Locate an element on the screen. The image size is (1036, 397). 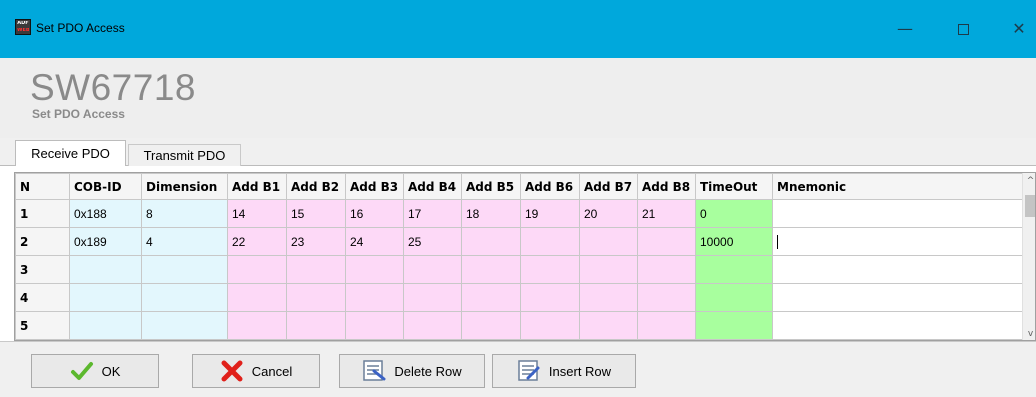
column-header-add-b4: Add B4 is located at coordinates (432, 186).